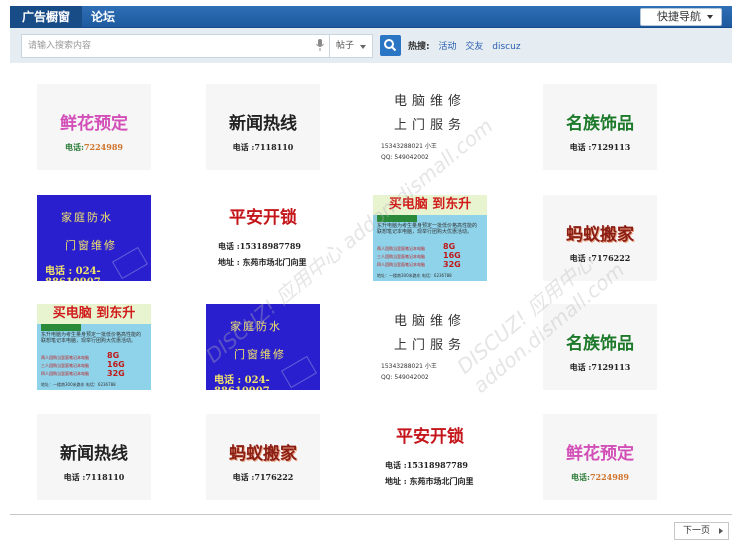  What do you see at coordinates (371, 17) in the screenshot?
I see `top-nav: 广告橱窗 论坛 快捷导航` at bounding box center [371, 17].